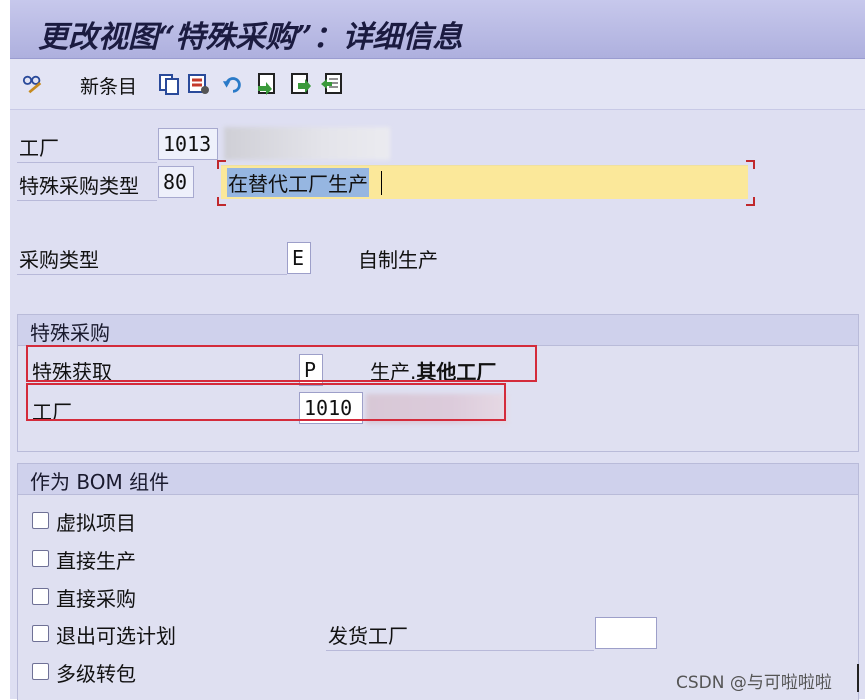  Describe the element at coordinates (484, 182) in the screenshot. I see `special-procurement-type-description-input: 在替代工厂生产` at that location.